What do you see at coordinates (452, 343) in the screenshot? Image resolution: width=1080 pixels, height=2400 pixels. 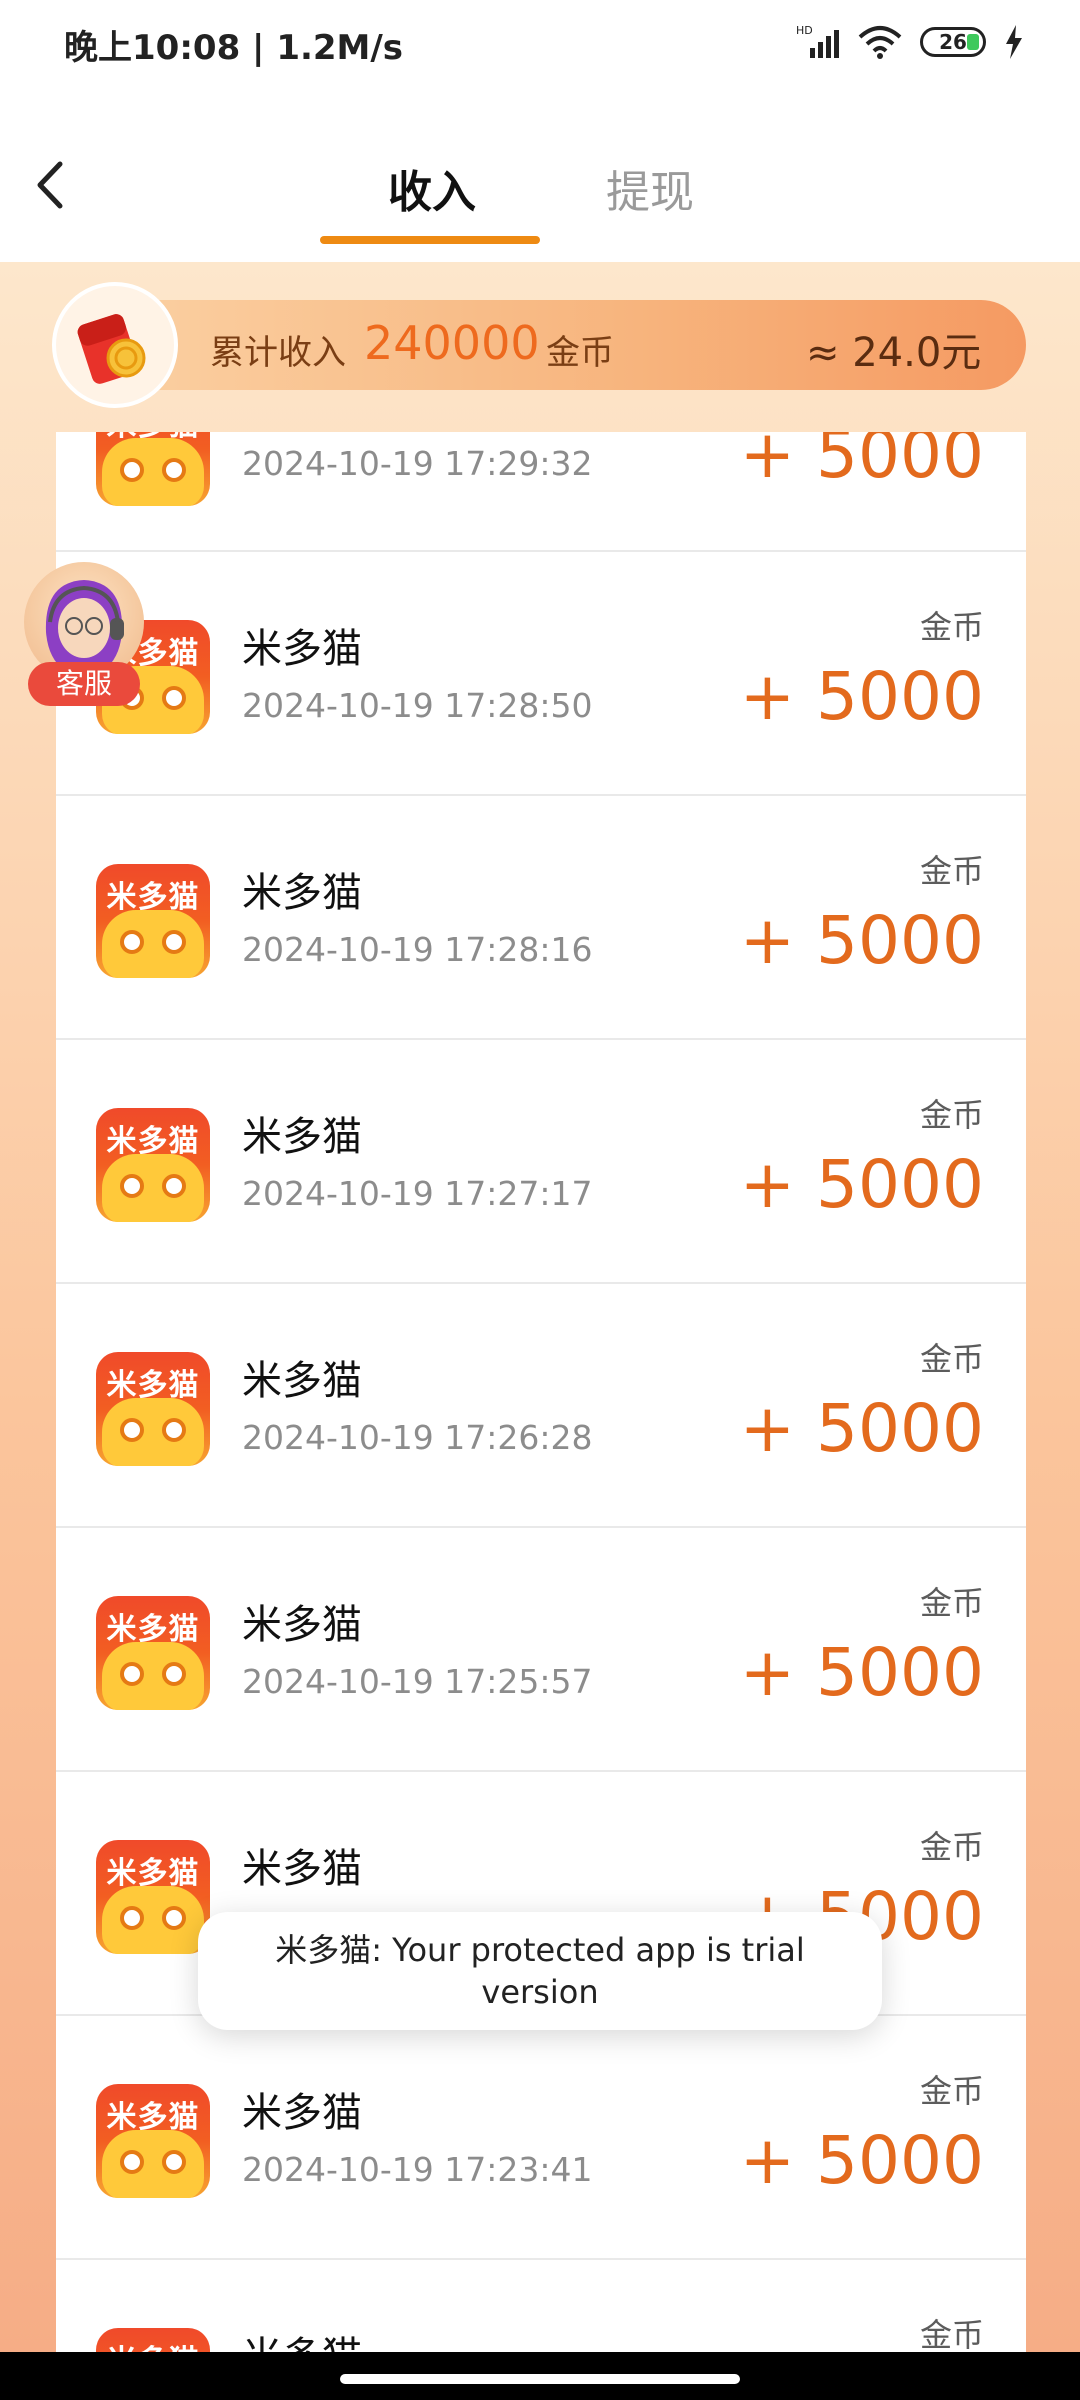 I see `summary-amount: 240000` at bounding box center [452, 343].